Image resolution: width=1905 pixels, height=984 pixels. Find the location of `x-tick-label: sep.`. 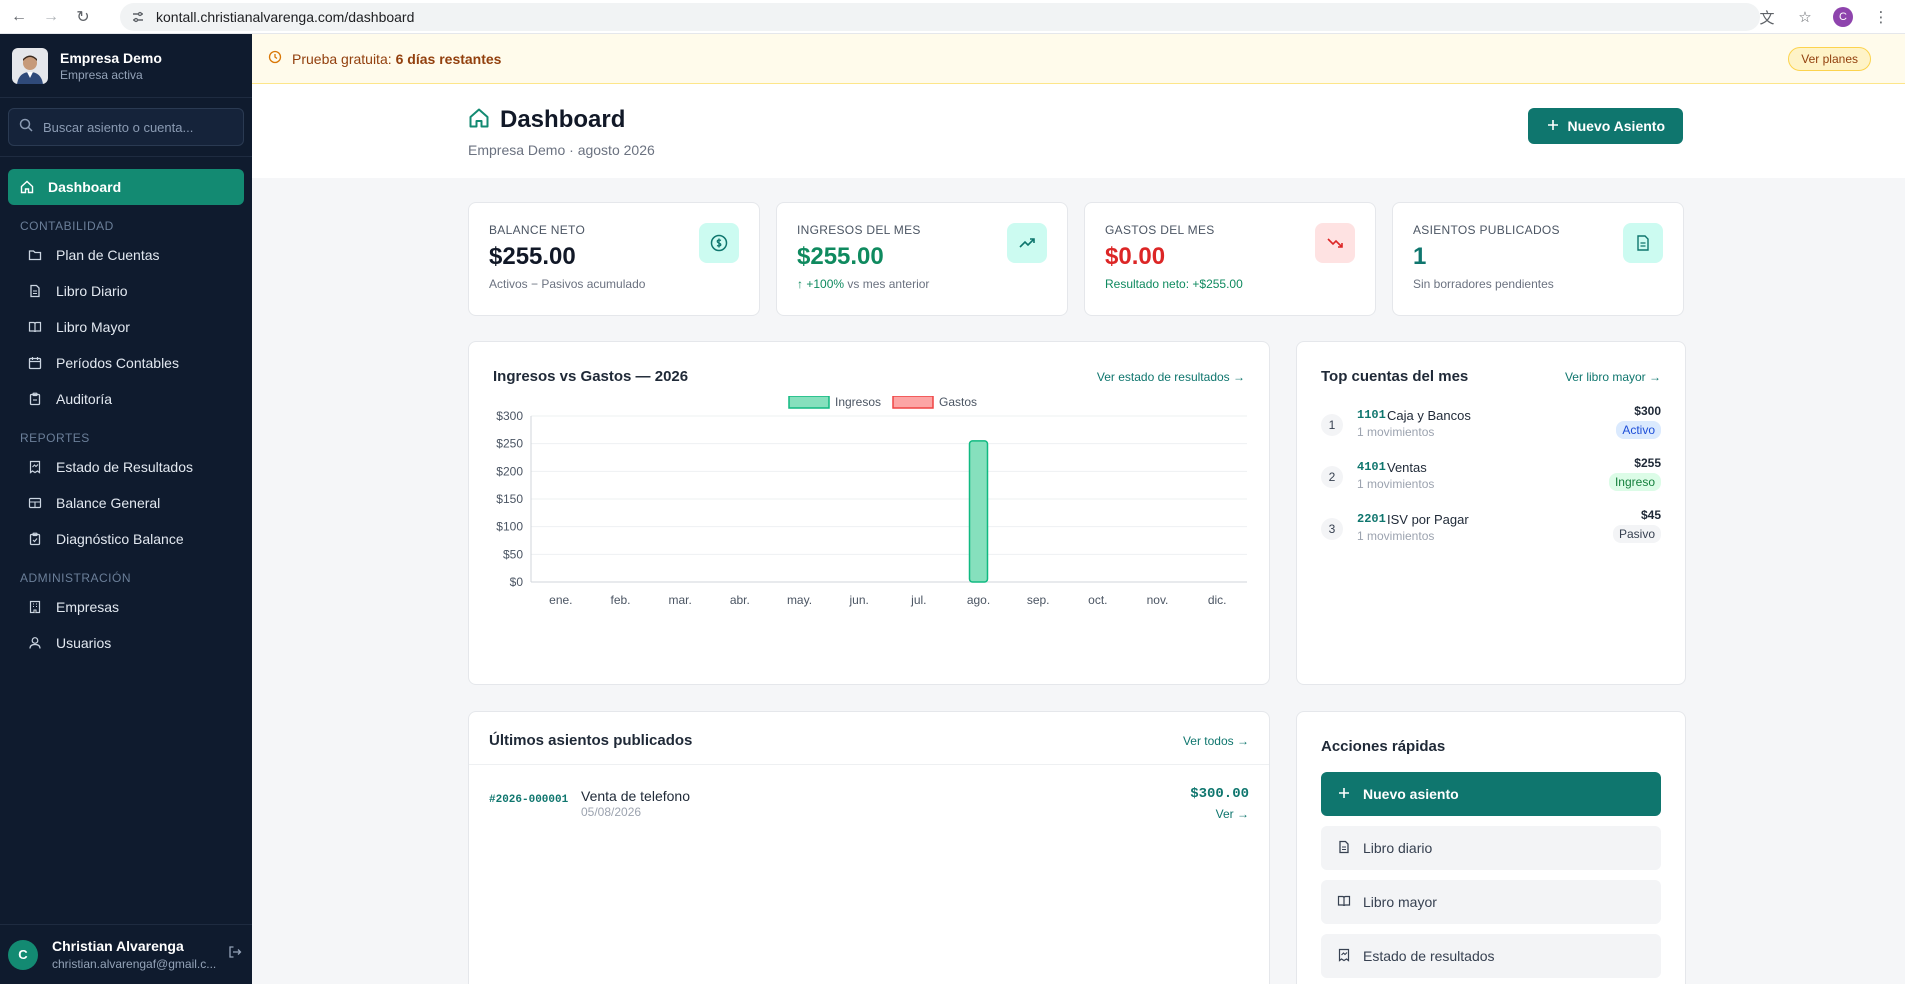

x-tick-label: sep. is located at coordinates (1038, 600).